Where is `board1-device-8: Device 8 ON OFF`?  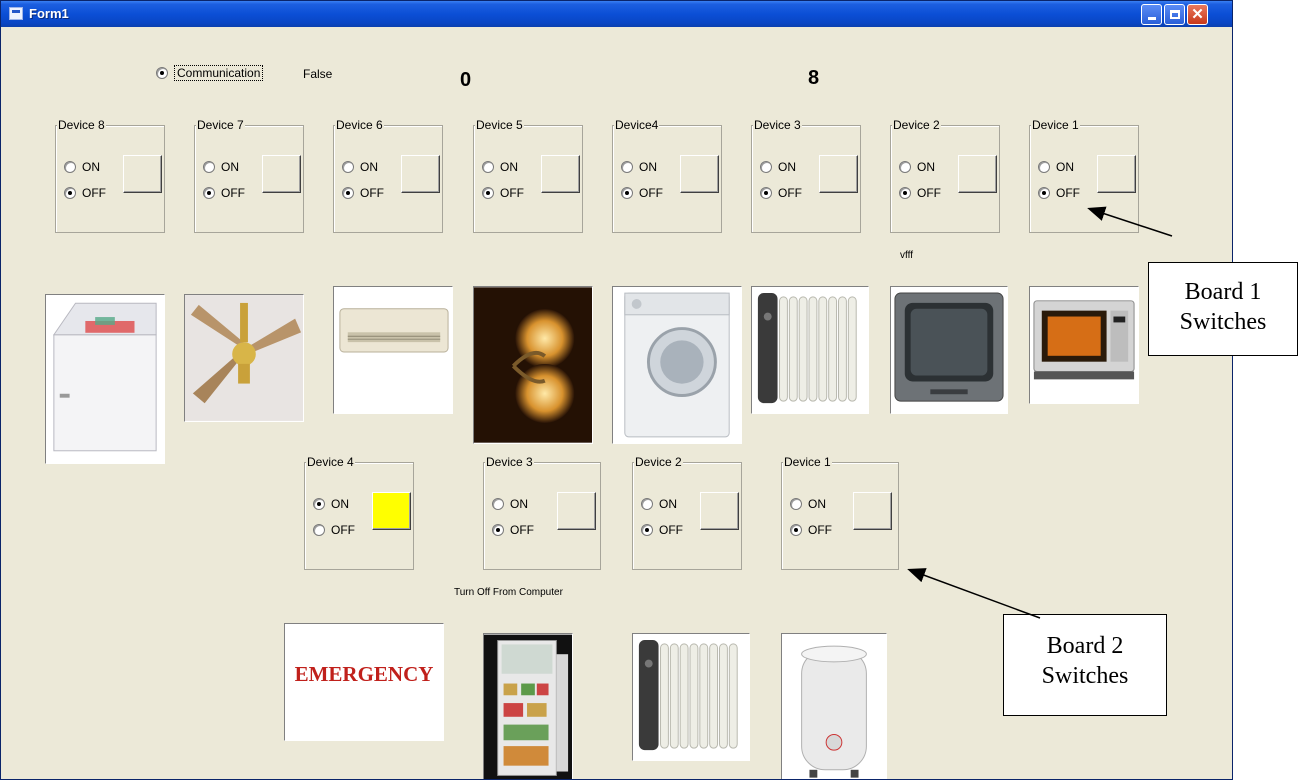
board1-device-8: Device 8 ON OFF is located at coordinates (110, 175).